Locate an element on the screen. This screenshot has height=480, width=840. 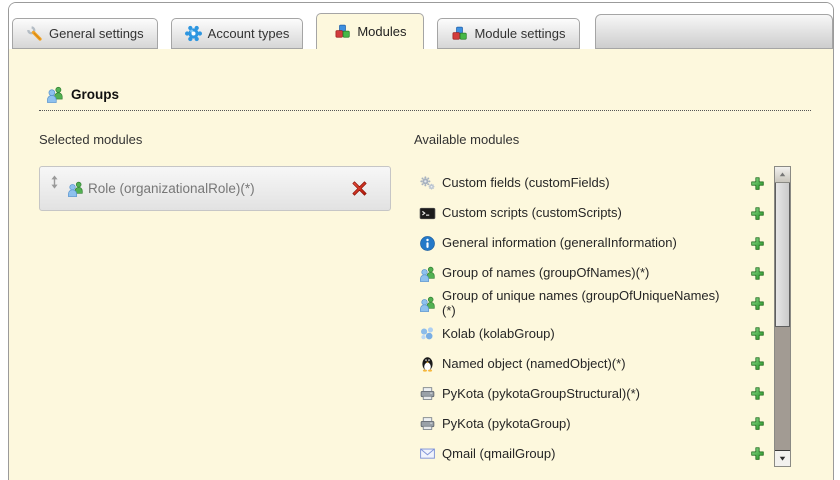
scroll-up-button is located at coordinates (782, 175).